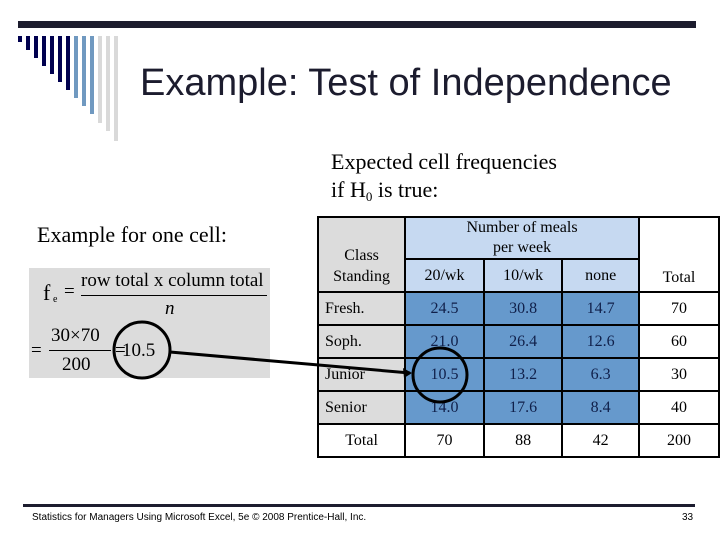 The image size is (720, 540). What do you see at coordinates (142, 350) in the screenshot?
I see `formula-result-circle` at bounding box center [142, 350].